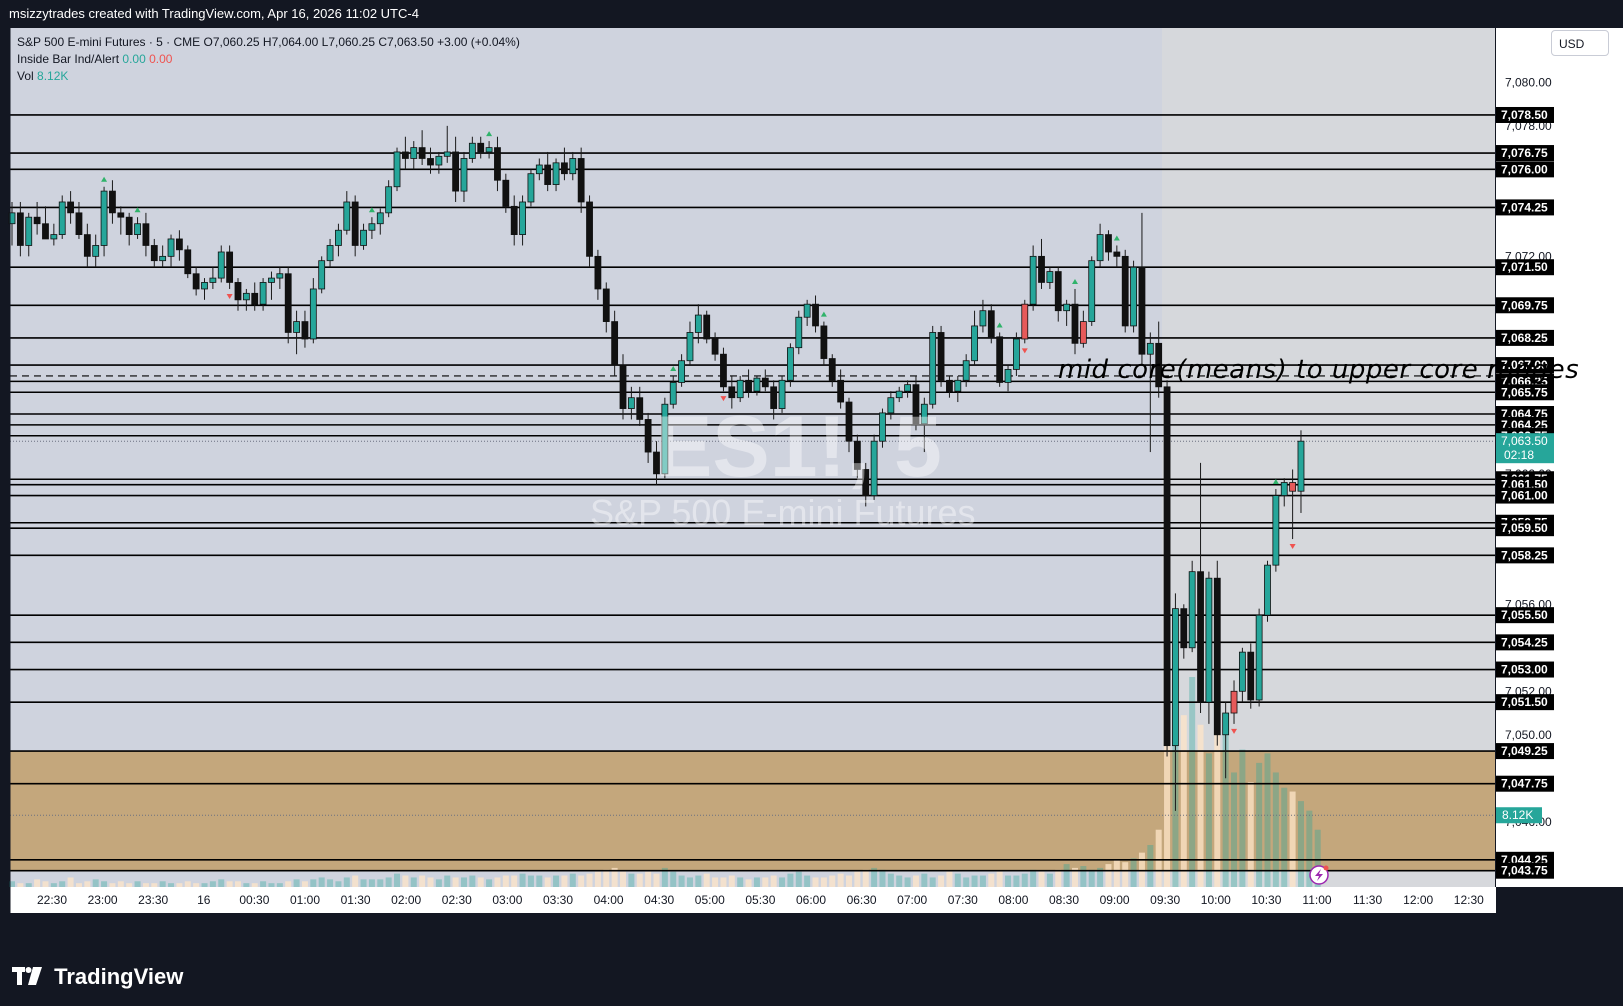 The height and width of the screenshot is (1006, 1623). Describe the element at coordinates (1318, 370) in the screenshot. I see `chart-annotation: mid core(means) to upper core ranges` at that location.